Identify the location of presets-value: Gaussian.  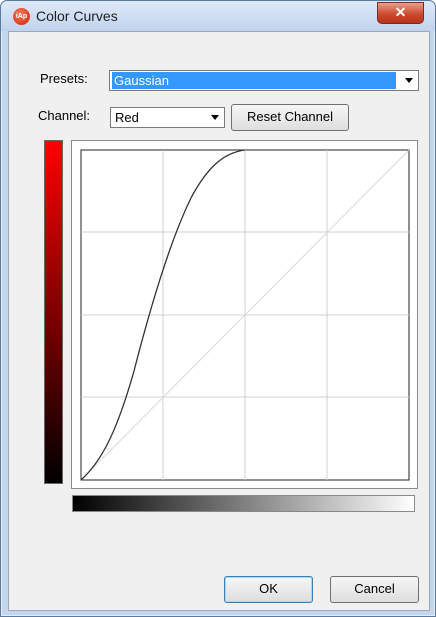
(254, 80).